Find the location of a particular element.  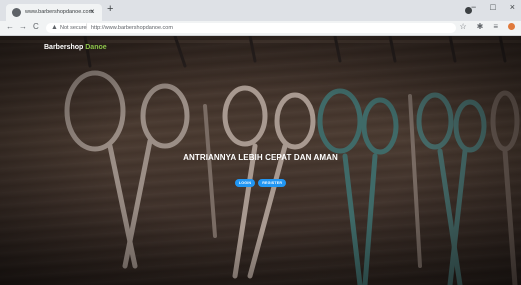

brand-accent: Danoe is located at coordinates (96, 47).